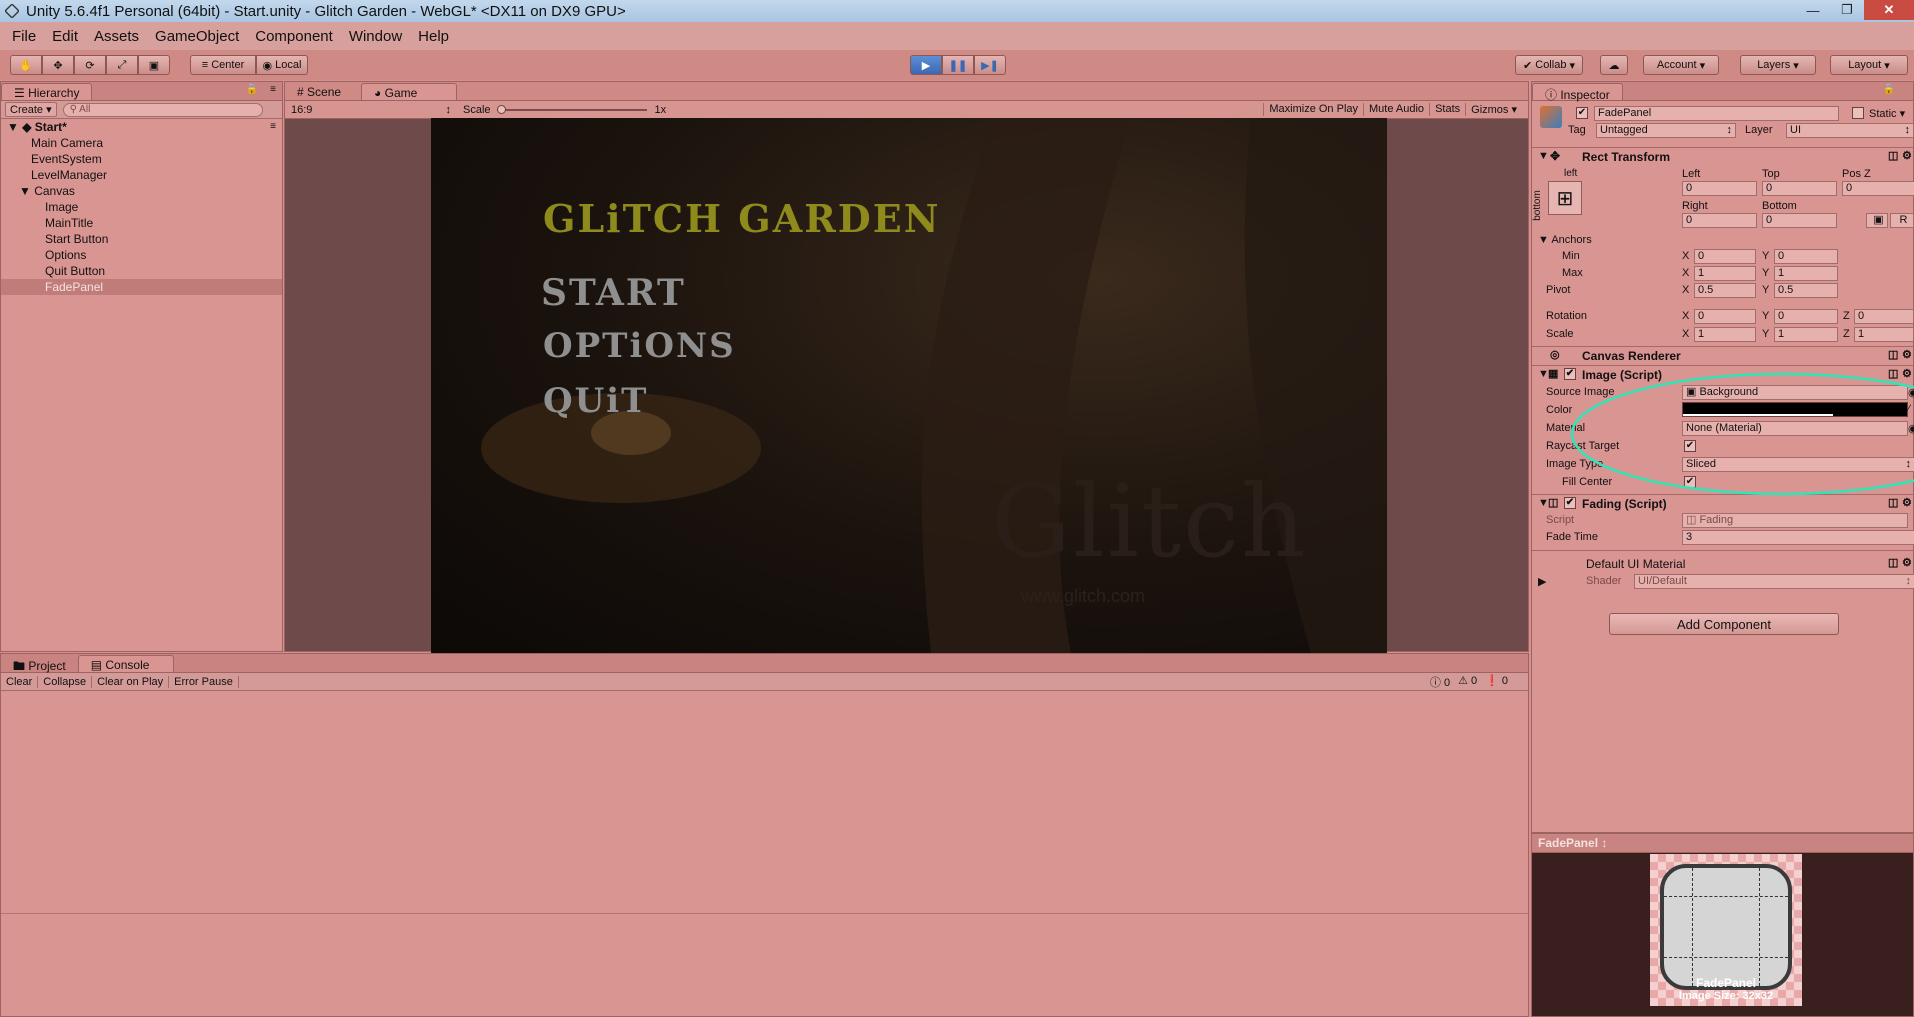 This screenshot has height=1017, width=1914. Describe the element at coordinates (141, 271) in the screenshot. I see `hierarchy-item-quit-button: Quit Button` at that location.